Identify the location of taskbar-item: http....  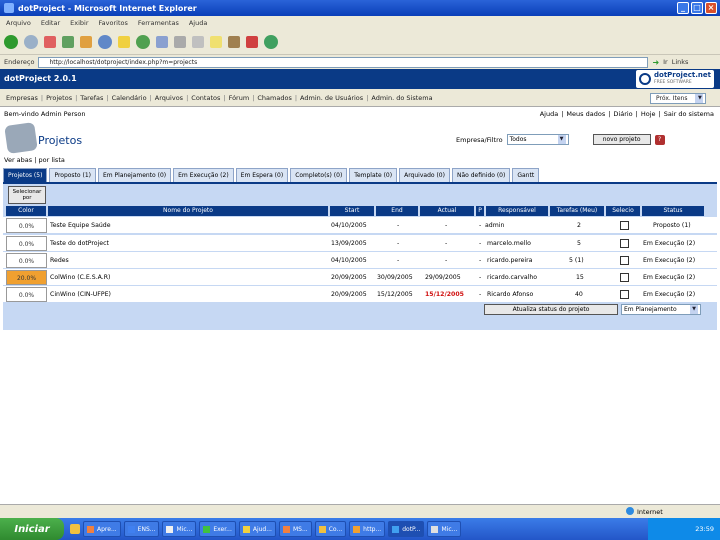
(367, 529).